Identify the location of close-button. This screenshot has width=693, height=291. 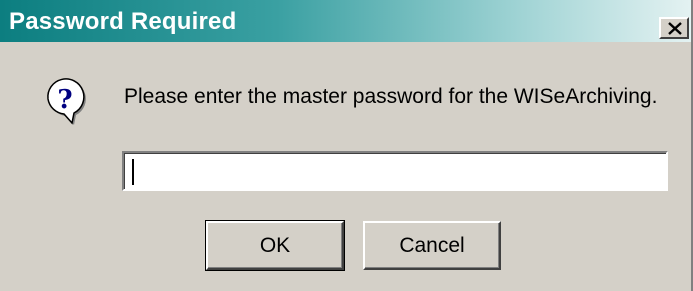
(674, 28).